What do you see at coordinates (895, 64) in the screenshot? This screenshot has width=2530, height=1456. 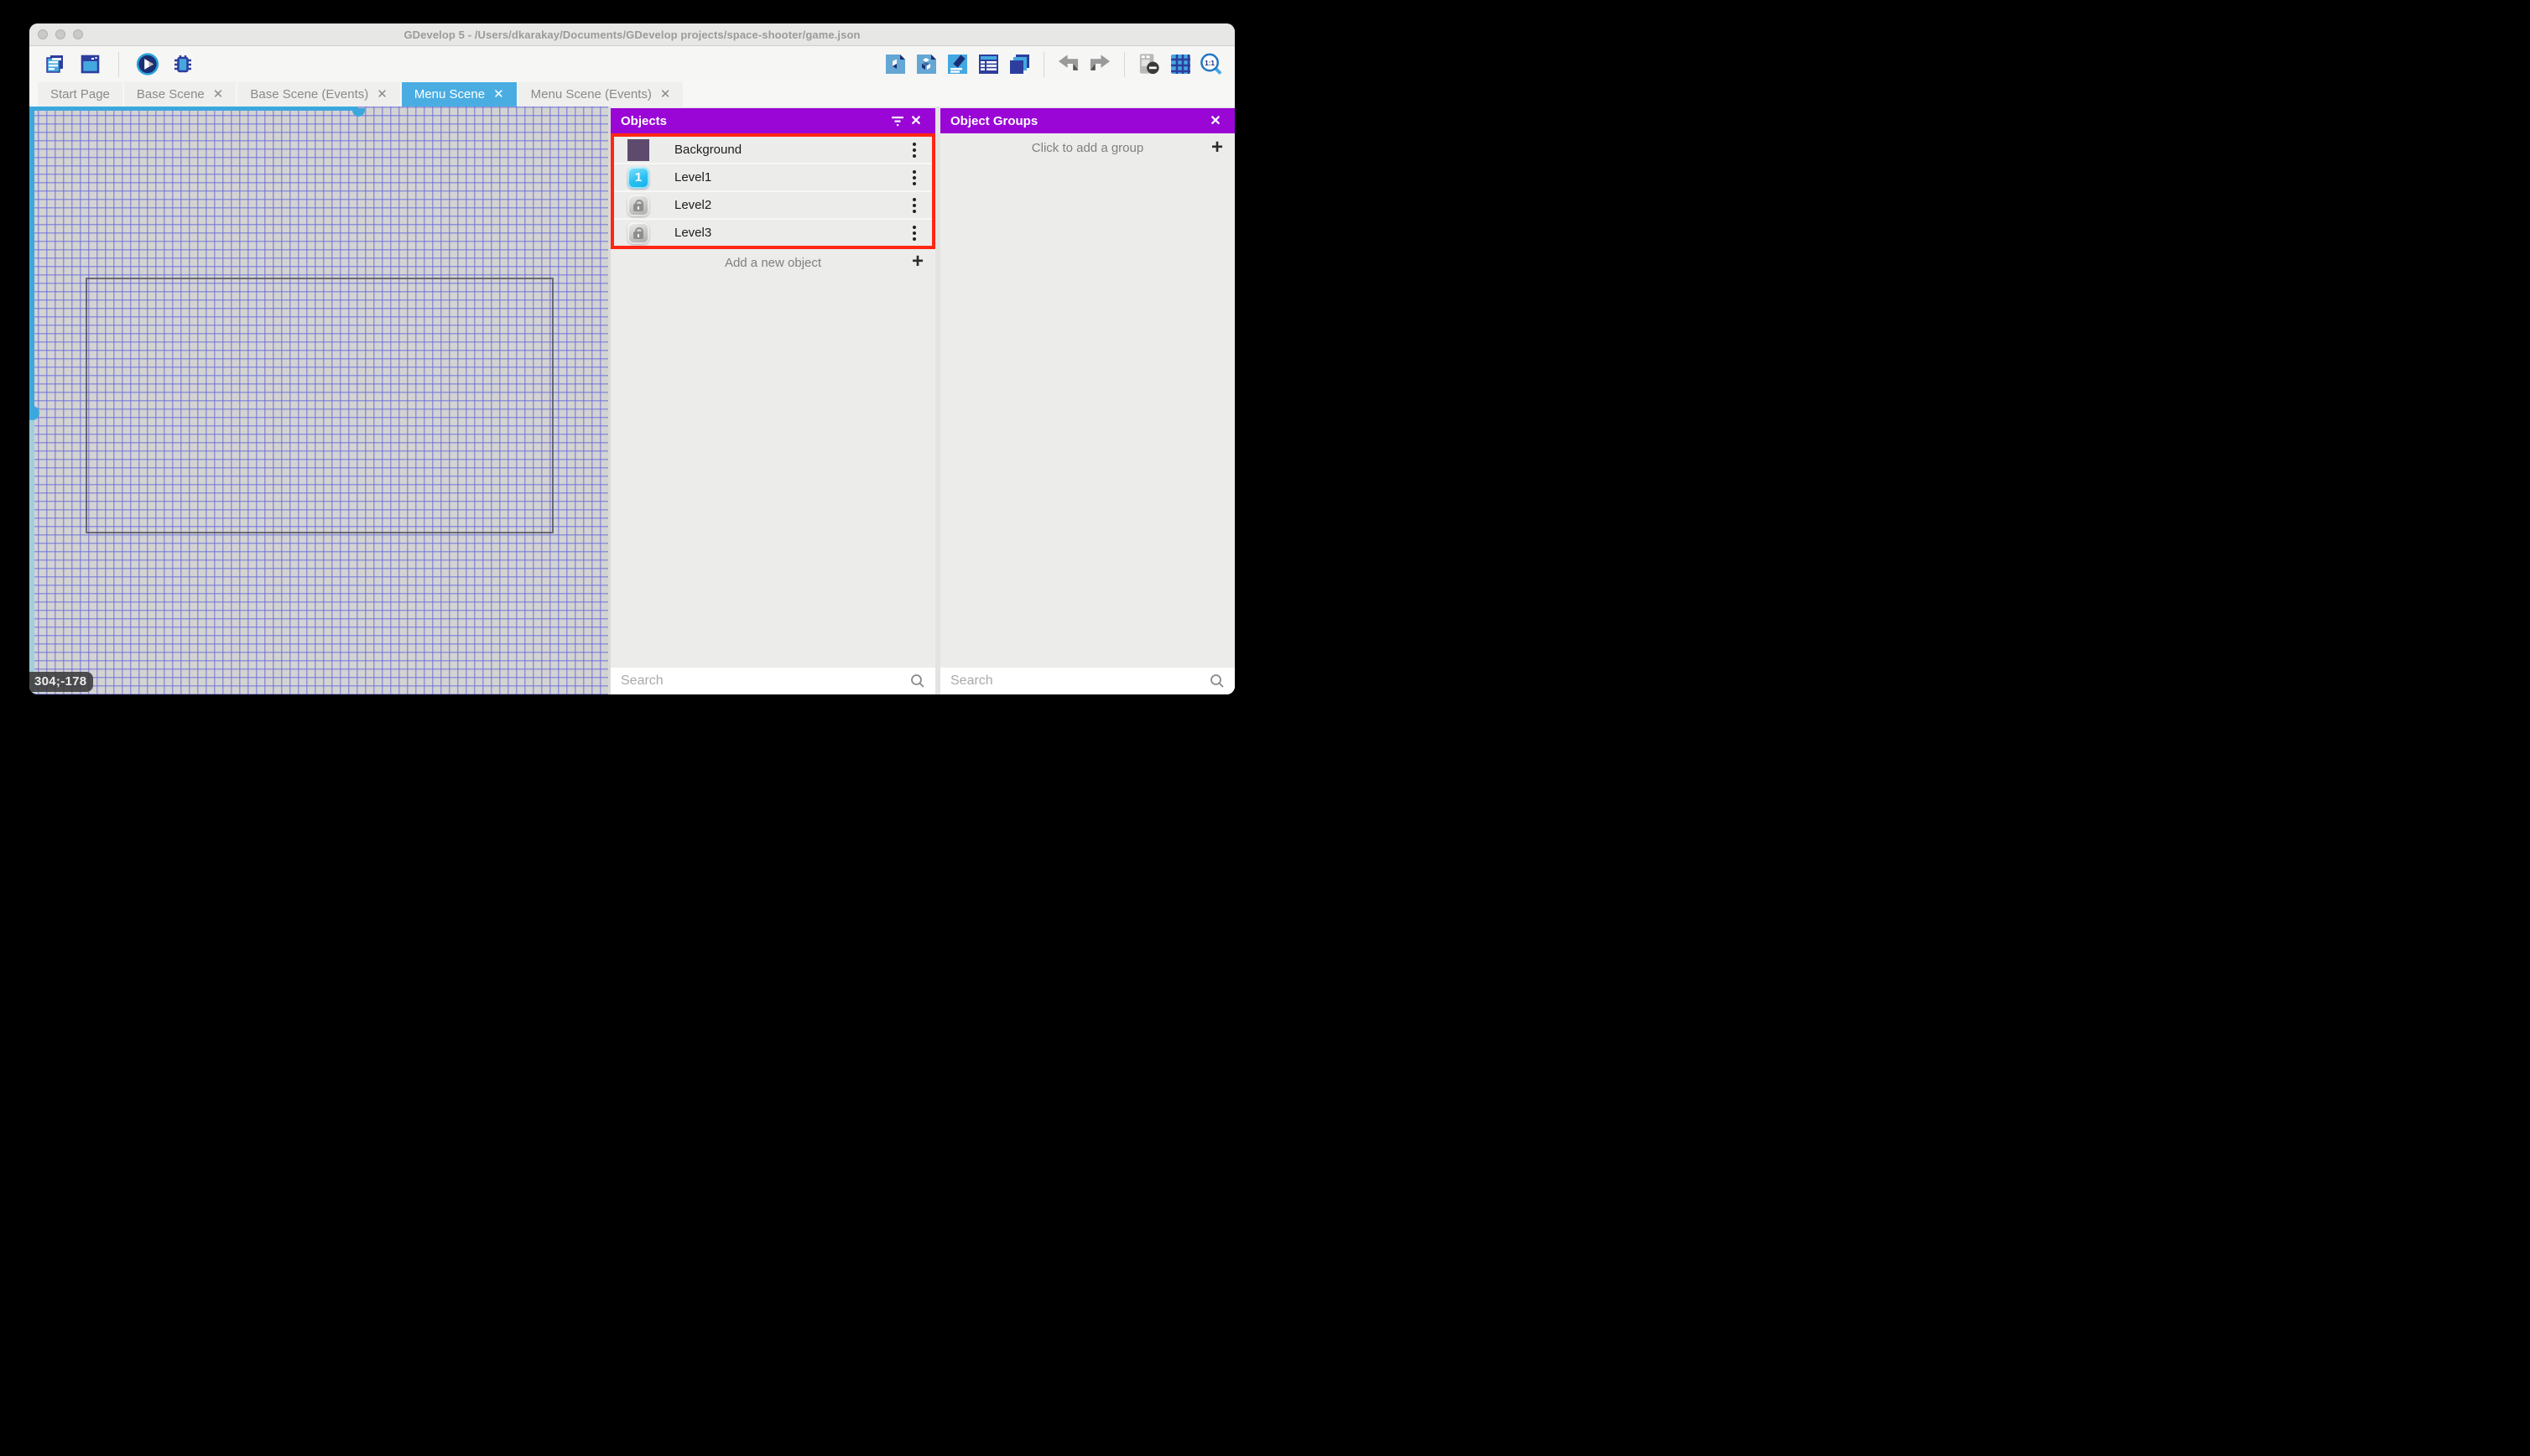 I see `open-objects-panel-icon` at bounding box center [895, 64].